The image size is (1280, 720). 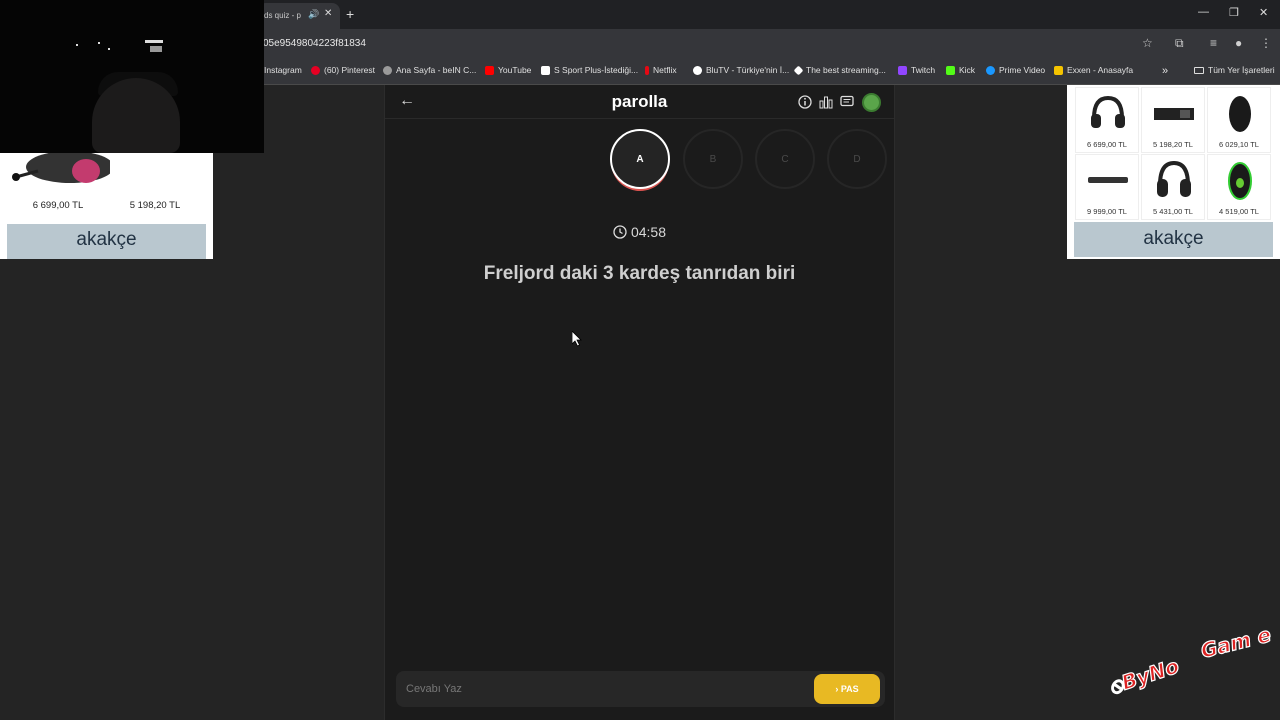 I want to click on restore-icon: ❐, so click(x=1234, y=12).